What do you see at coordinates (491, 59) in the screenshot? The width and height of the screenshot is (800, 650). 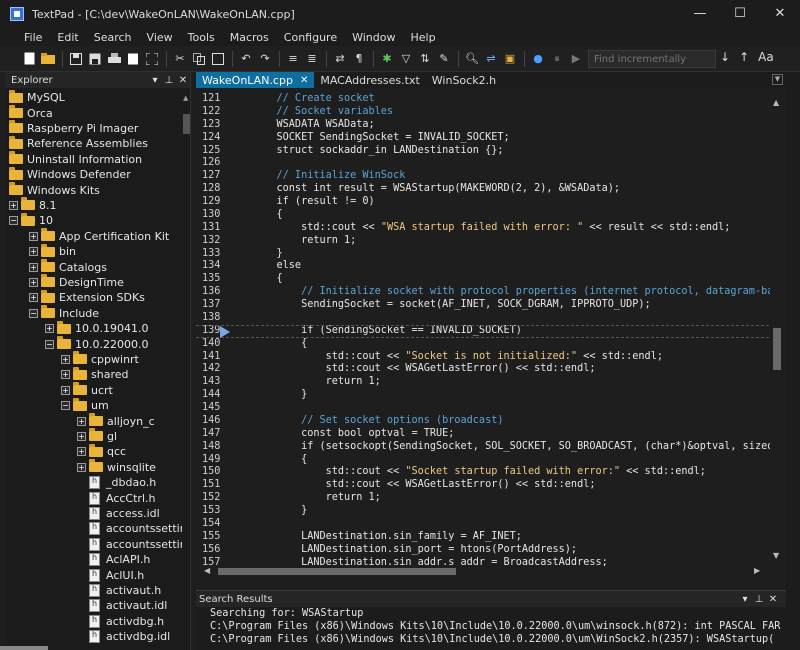 I see `replace-icon: ⇌` at bounding box center [491, 59].